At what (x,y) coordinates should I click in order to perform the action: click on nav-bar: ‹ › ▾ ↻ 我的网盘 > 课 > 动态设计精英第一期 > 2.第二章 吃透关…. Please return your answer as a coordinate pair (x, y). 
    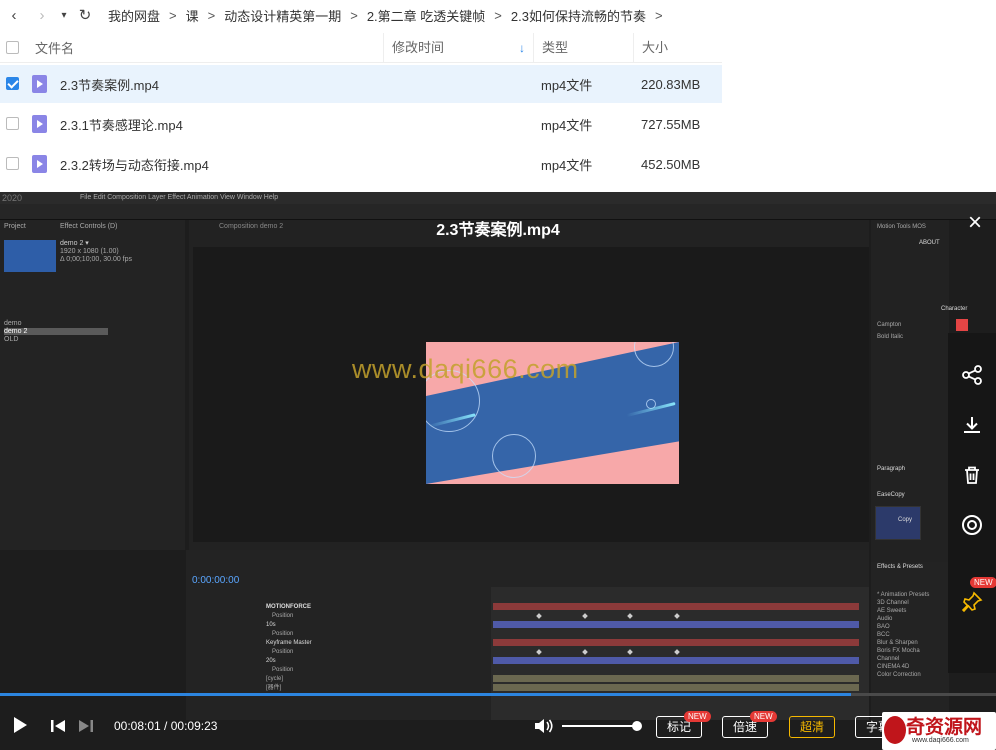
    Looking at the image, I should click on (498, 15).